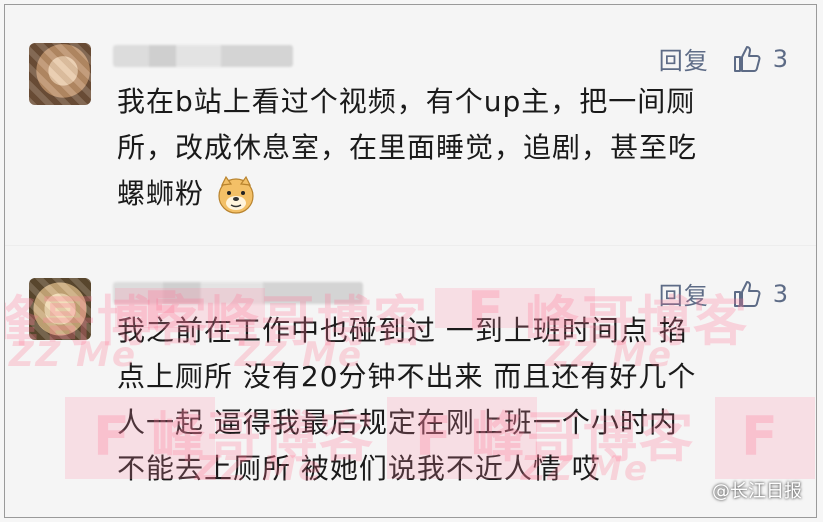 The height and width of the screenshot is (522, 823). What do you see at coordinates (236, 194) in the screenshot?
I see `doge-emoji-icon` at bounding box center [236, 194].